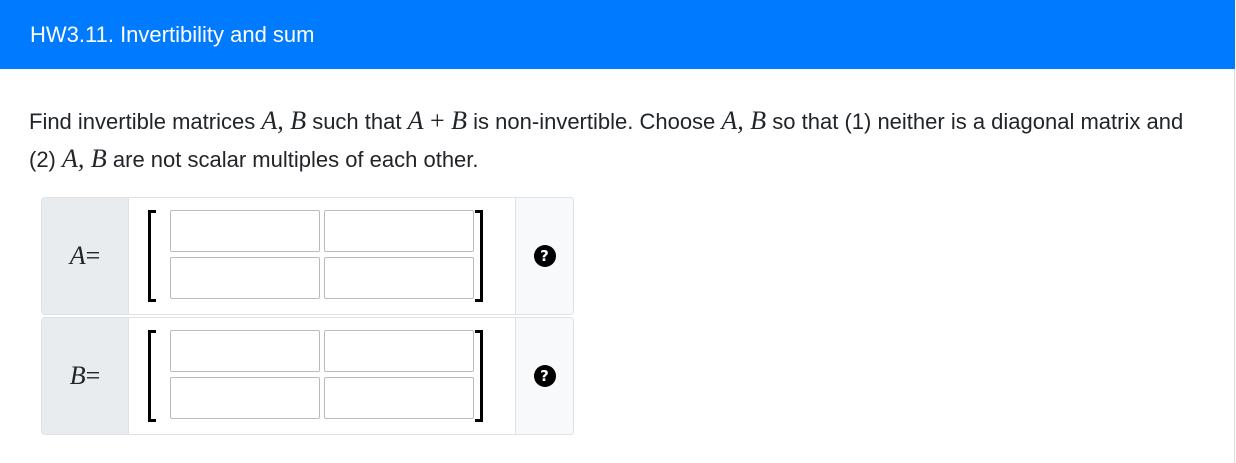  I want to click on matrix-a-label: A =, so click(85, 256).